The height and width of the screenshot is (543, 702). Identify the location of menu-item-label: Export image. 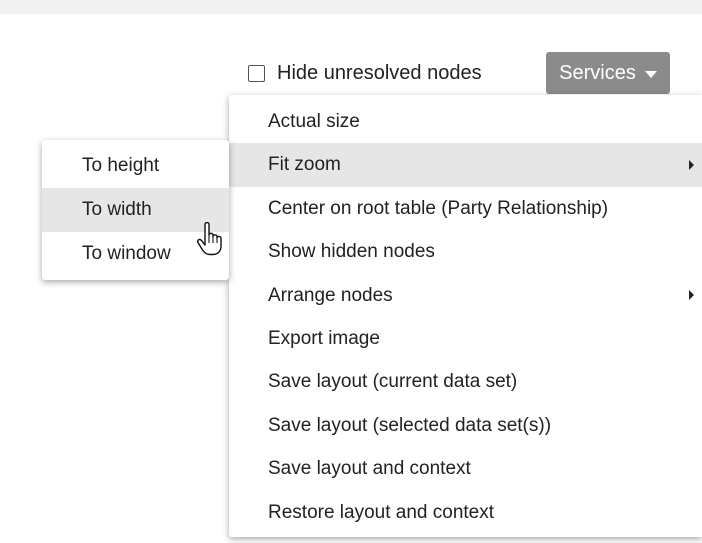
(324, 338).